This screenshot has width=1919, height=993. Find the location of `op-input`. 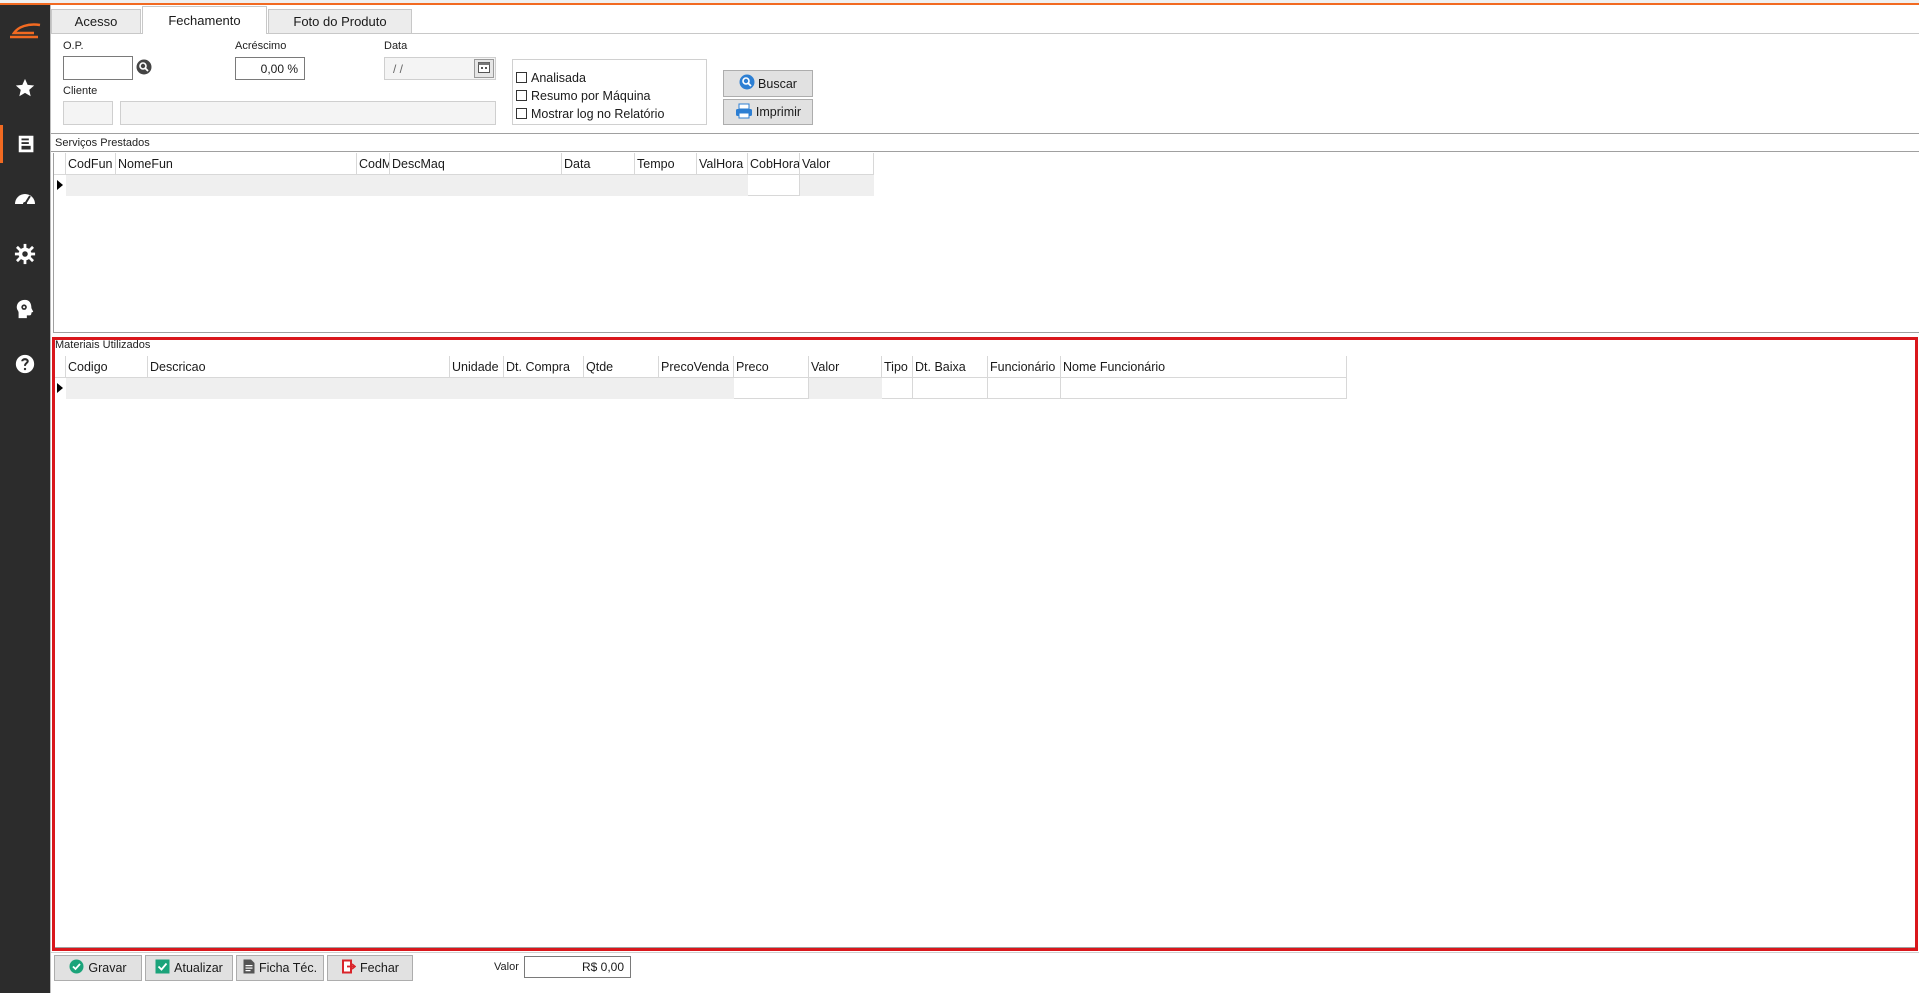

op-input is located at coordinates (98, 68).